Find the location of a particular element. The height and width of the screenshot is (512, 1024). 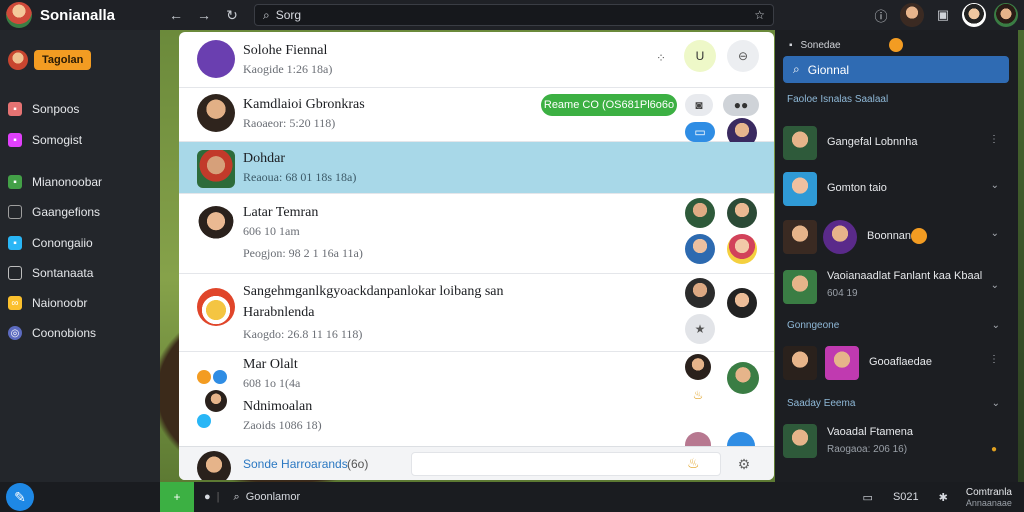

contact-row: Gooaflaedae ⋮ is located at coordinates (896, 363).